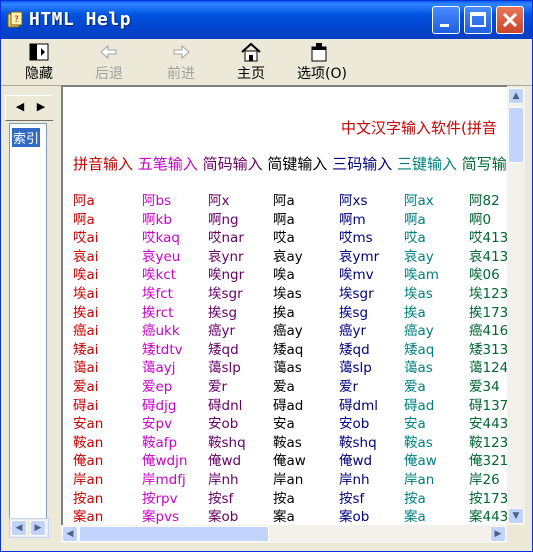  Describe the element at coordinates (88, 498) in the screenshot. I see `table-cell: 按an` at that location.